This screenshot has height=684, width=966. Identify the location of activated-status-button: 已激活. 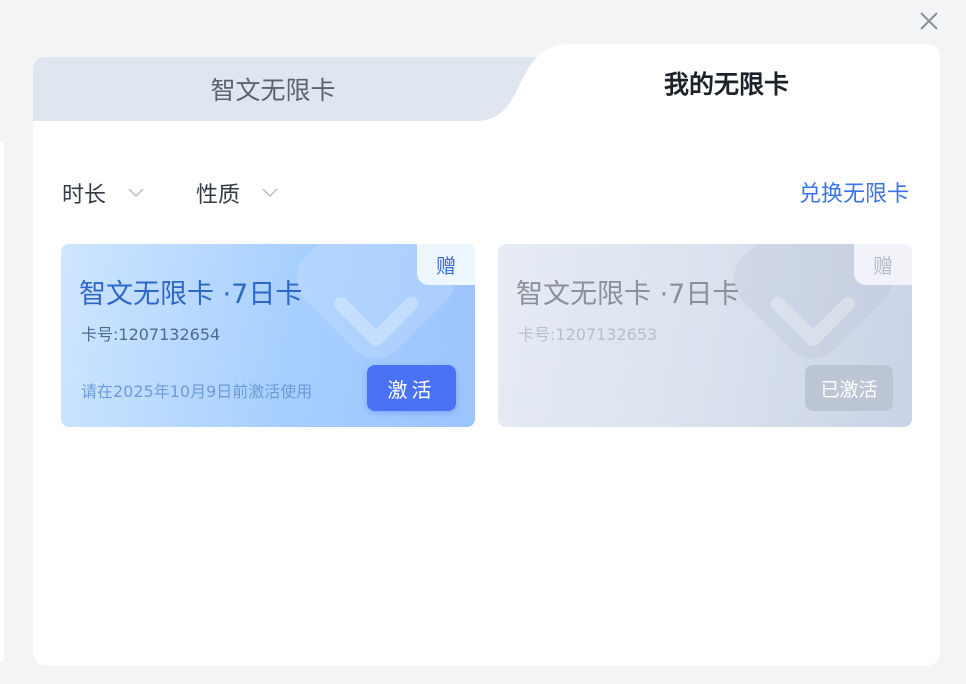
(849, 388).